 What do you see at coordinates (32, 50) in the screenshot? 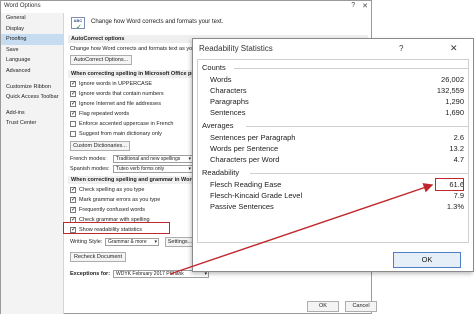
I see `sidebar-item-save: Save` at bounding box center [32, 50].